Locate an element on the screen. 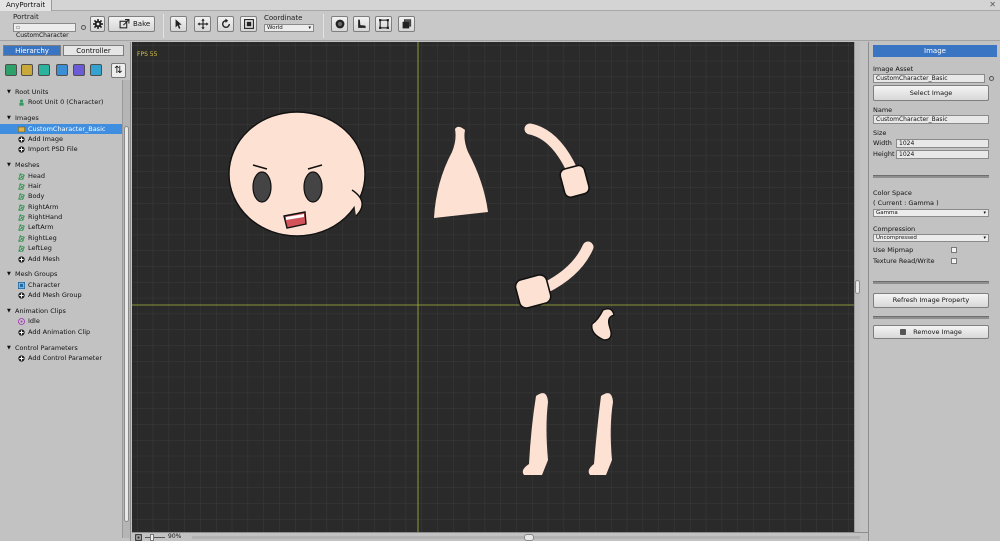  filter-control-param-icon is located at coordinates (96, 70).